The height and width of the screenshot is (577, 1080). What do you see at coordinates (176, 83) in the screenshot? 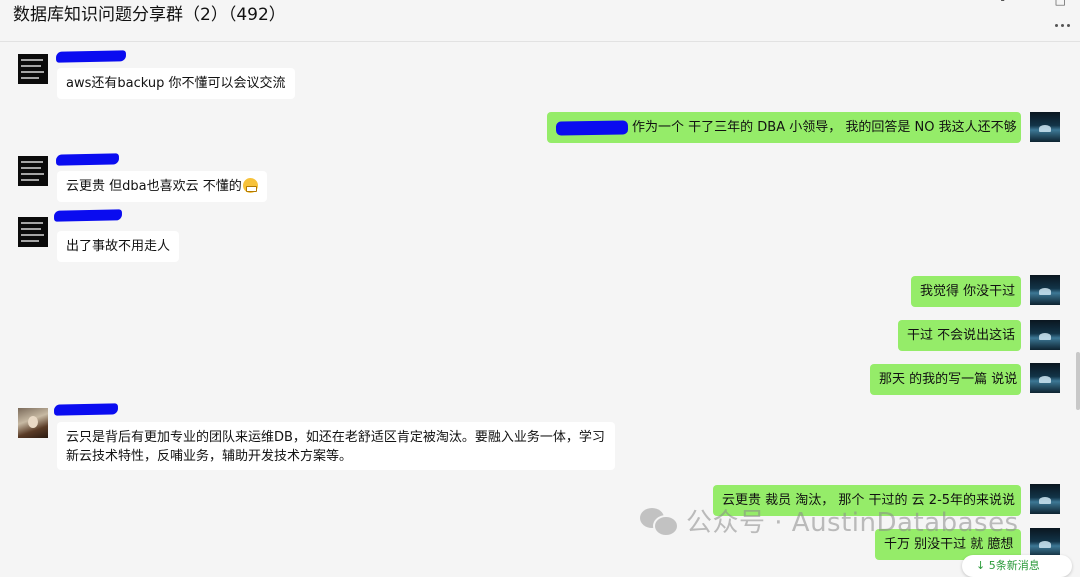
I see `message-bubble: aws还有backup 你不懂可以会议交流` at bounding box center [176, 83].